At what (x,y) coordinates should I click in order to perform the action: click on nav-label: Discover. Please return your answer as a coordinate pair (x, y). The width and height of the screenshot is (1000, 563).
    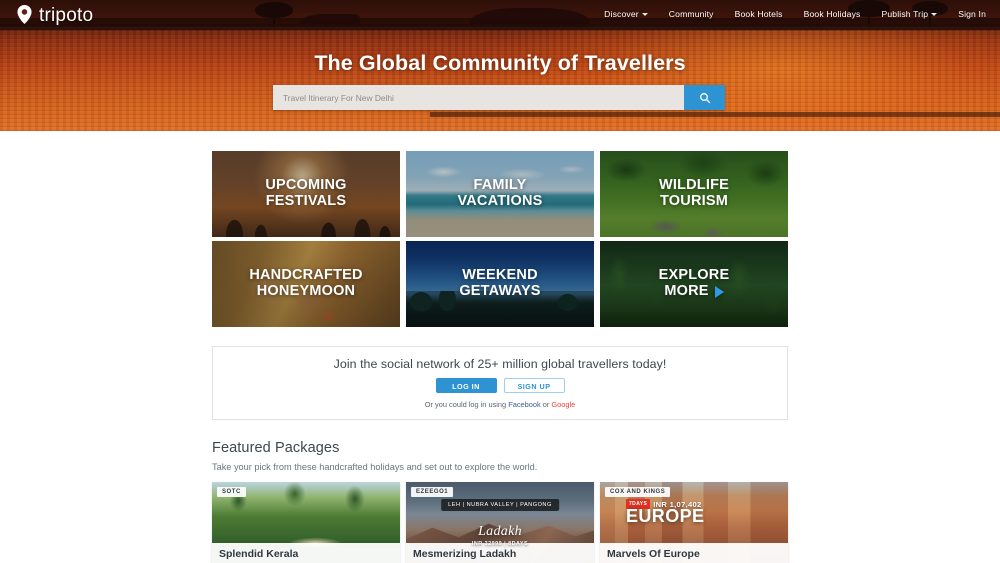
    Looking at the image, I should click on (621, 14).